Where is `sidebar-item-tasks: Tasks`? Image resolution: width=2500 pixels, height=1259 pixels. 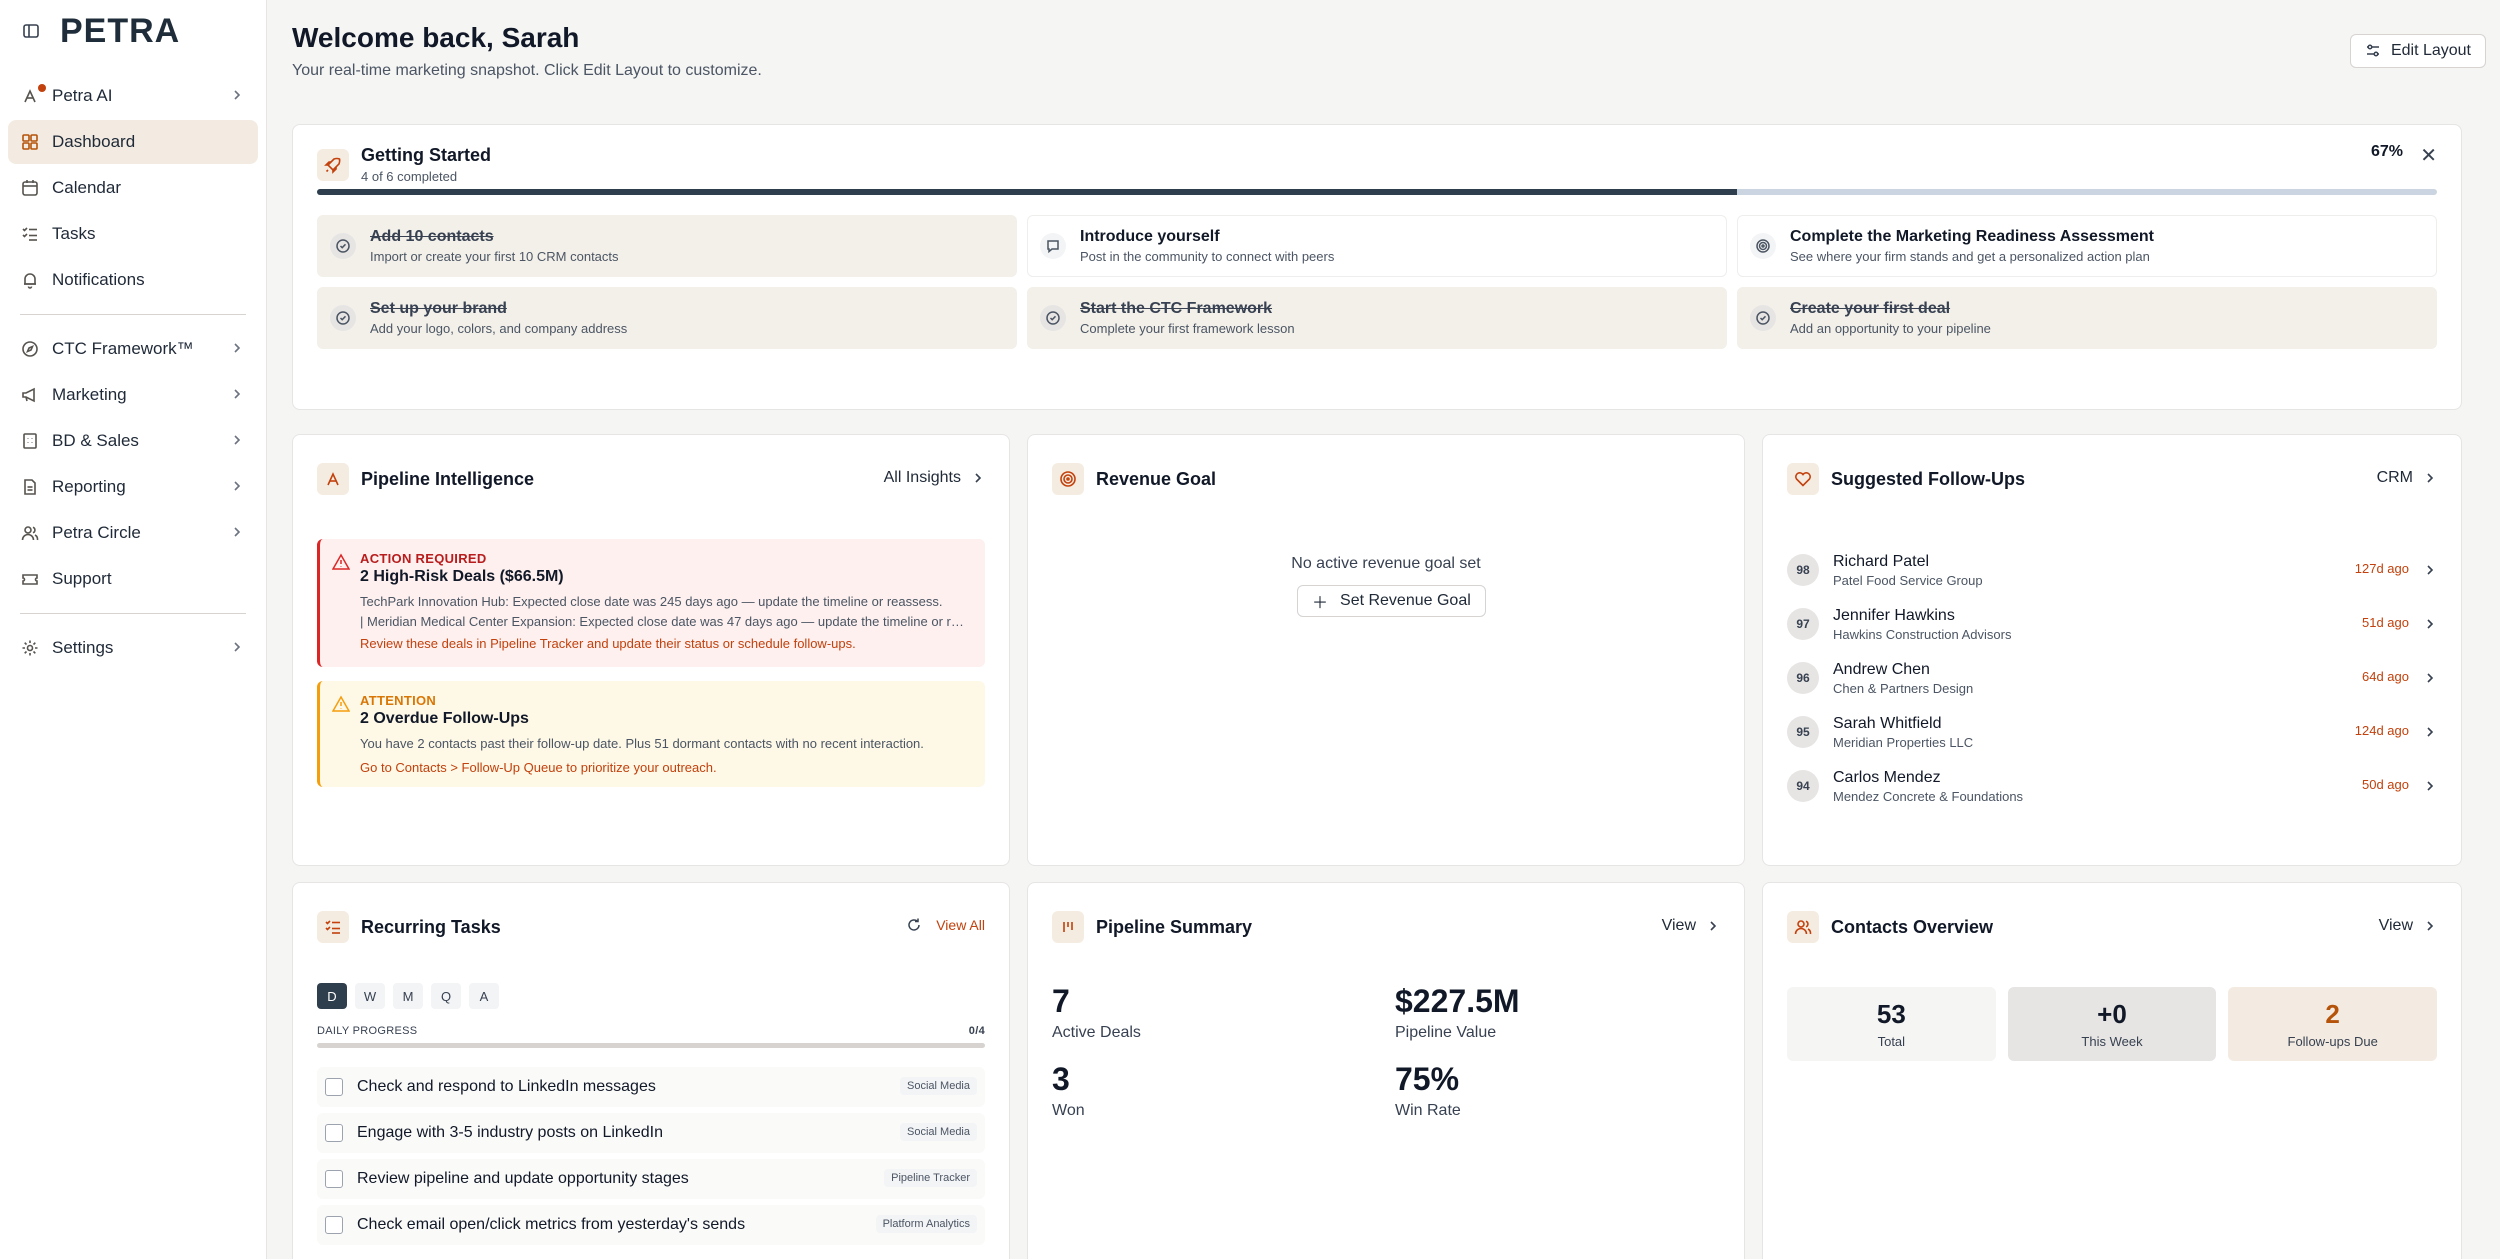
sidebar-item-tasks: Tasks is located at coordinates (133, 234).